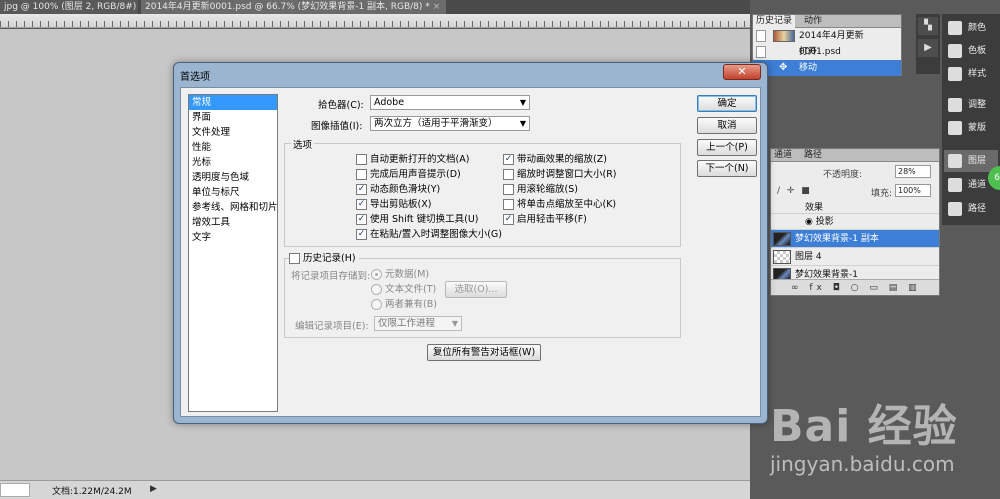  I want to click on cancel-button: 取消, so click(727, 125).